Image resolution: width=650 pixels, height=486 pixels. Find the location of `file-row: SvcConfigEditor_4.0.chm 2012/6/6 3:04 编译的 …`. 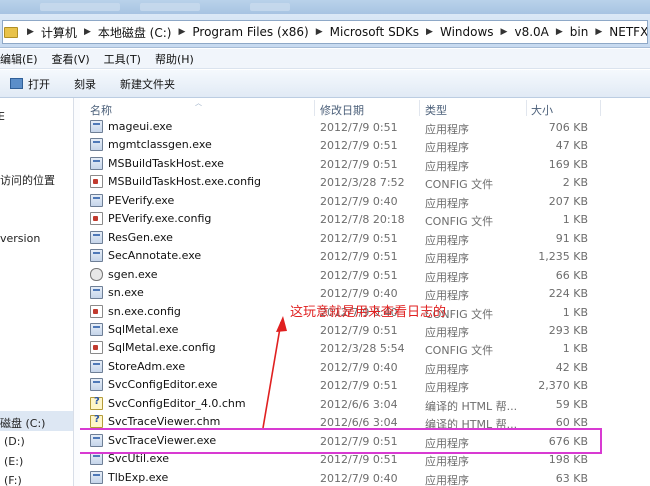

file-row: SvcConfigEditor_4.0.chm 2012/6/6 3:04 编译的 … is located at coordinates (365, 404).